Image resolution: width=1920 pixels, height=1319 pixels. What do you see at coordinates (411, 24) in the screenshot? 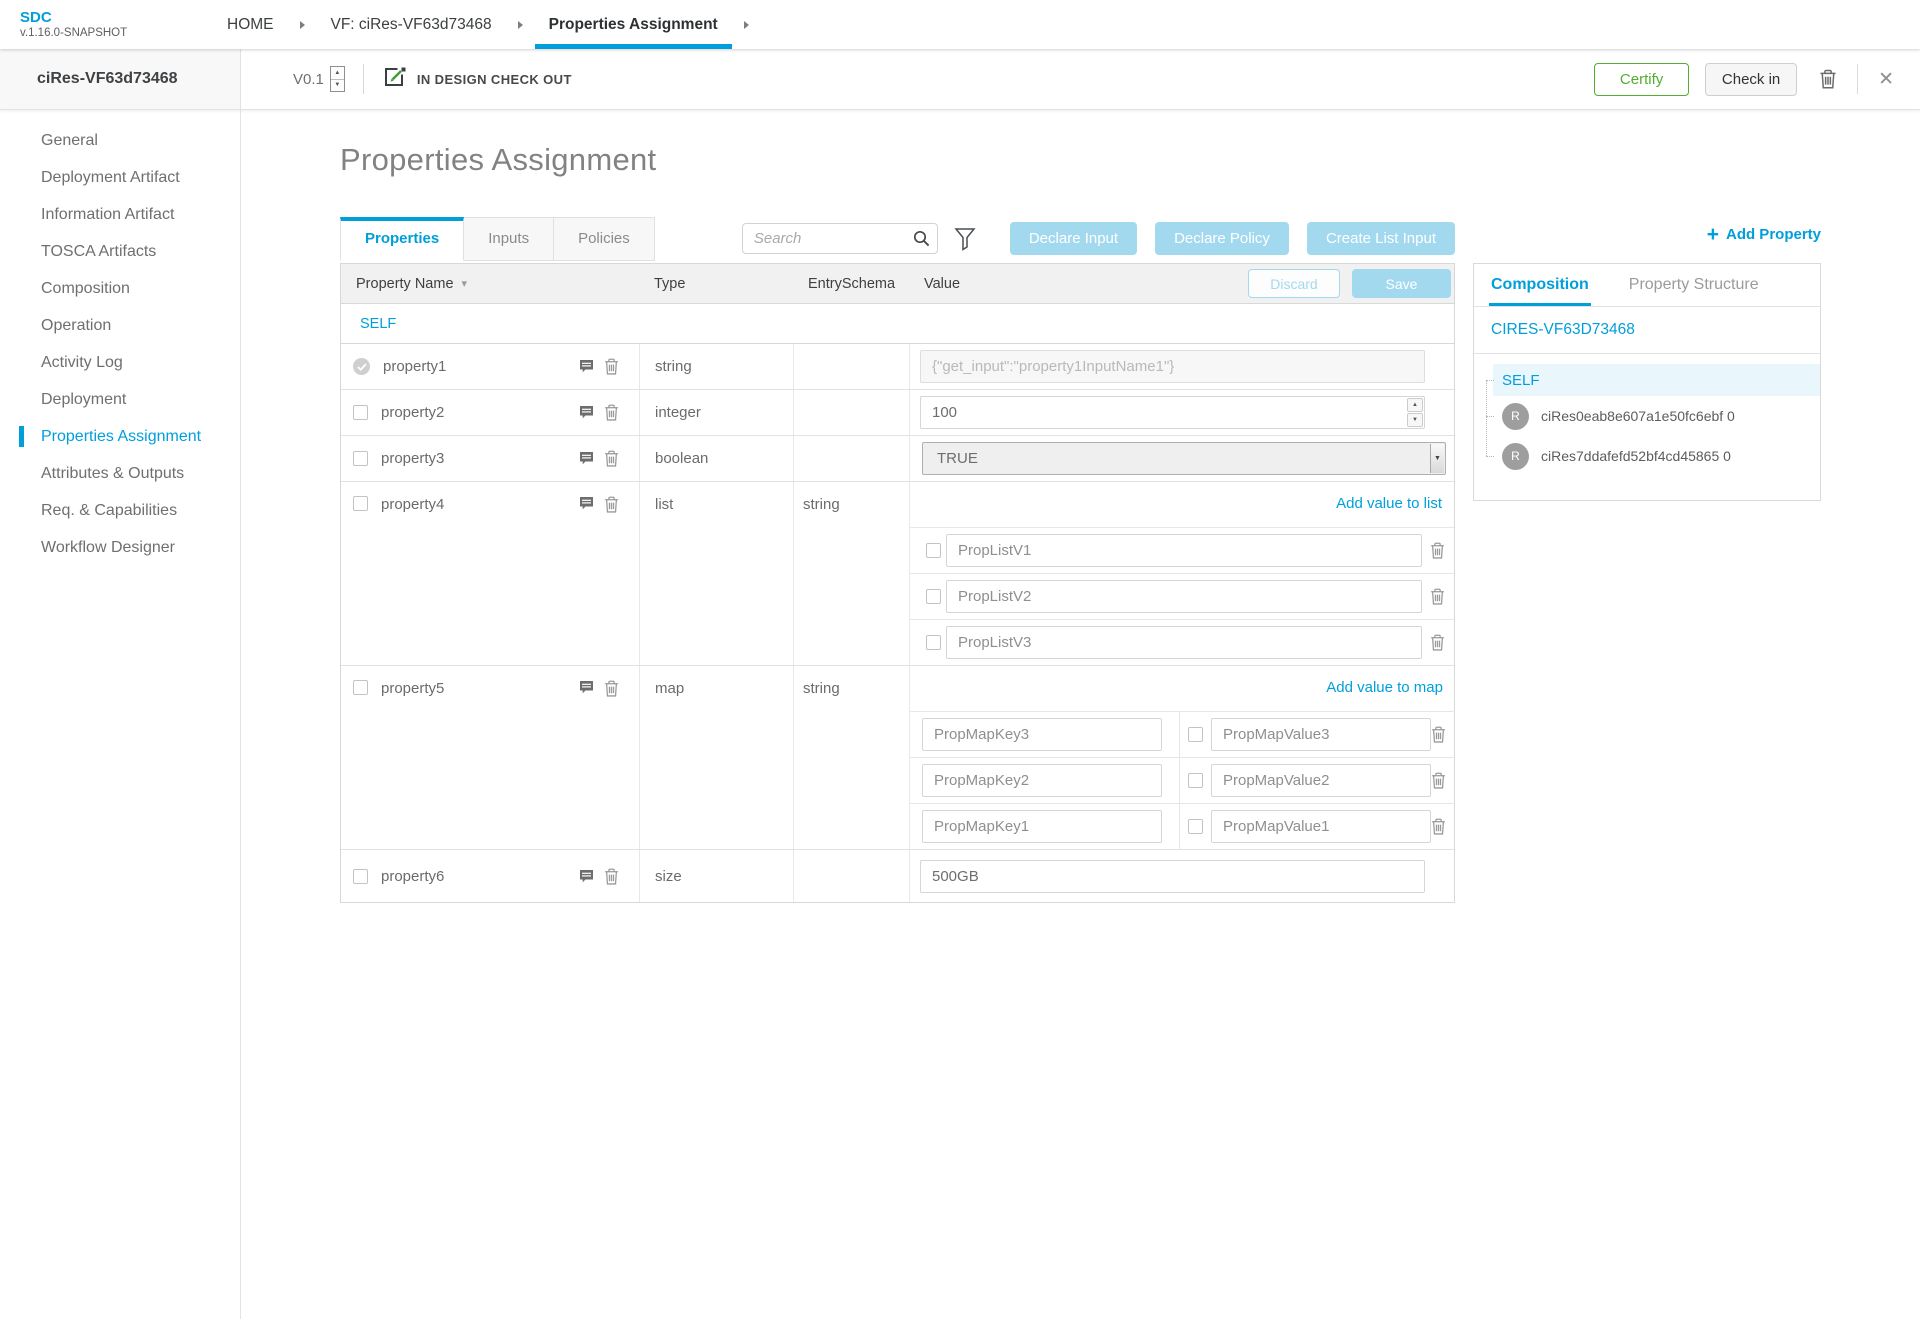
I see `breadcrumb-item: VF: ciRes-VF63d73468` at bounding box center [411, 24].